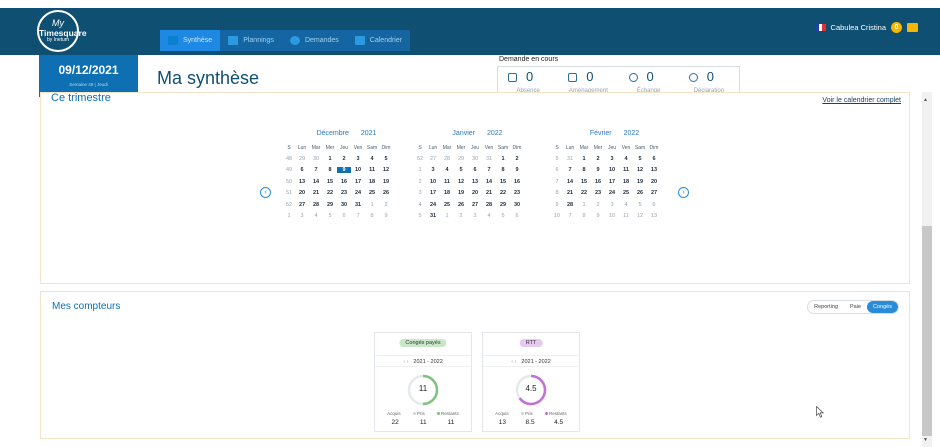 This screenshot has width=940, height=447. What do you see at coordinates (866, 27) in the screenshot?
I see `user-menu: Cabulea Cristina 0` at bounding box center [866, 27].